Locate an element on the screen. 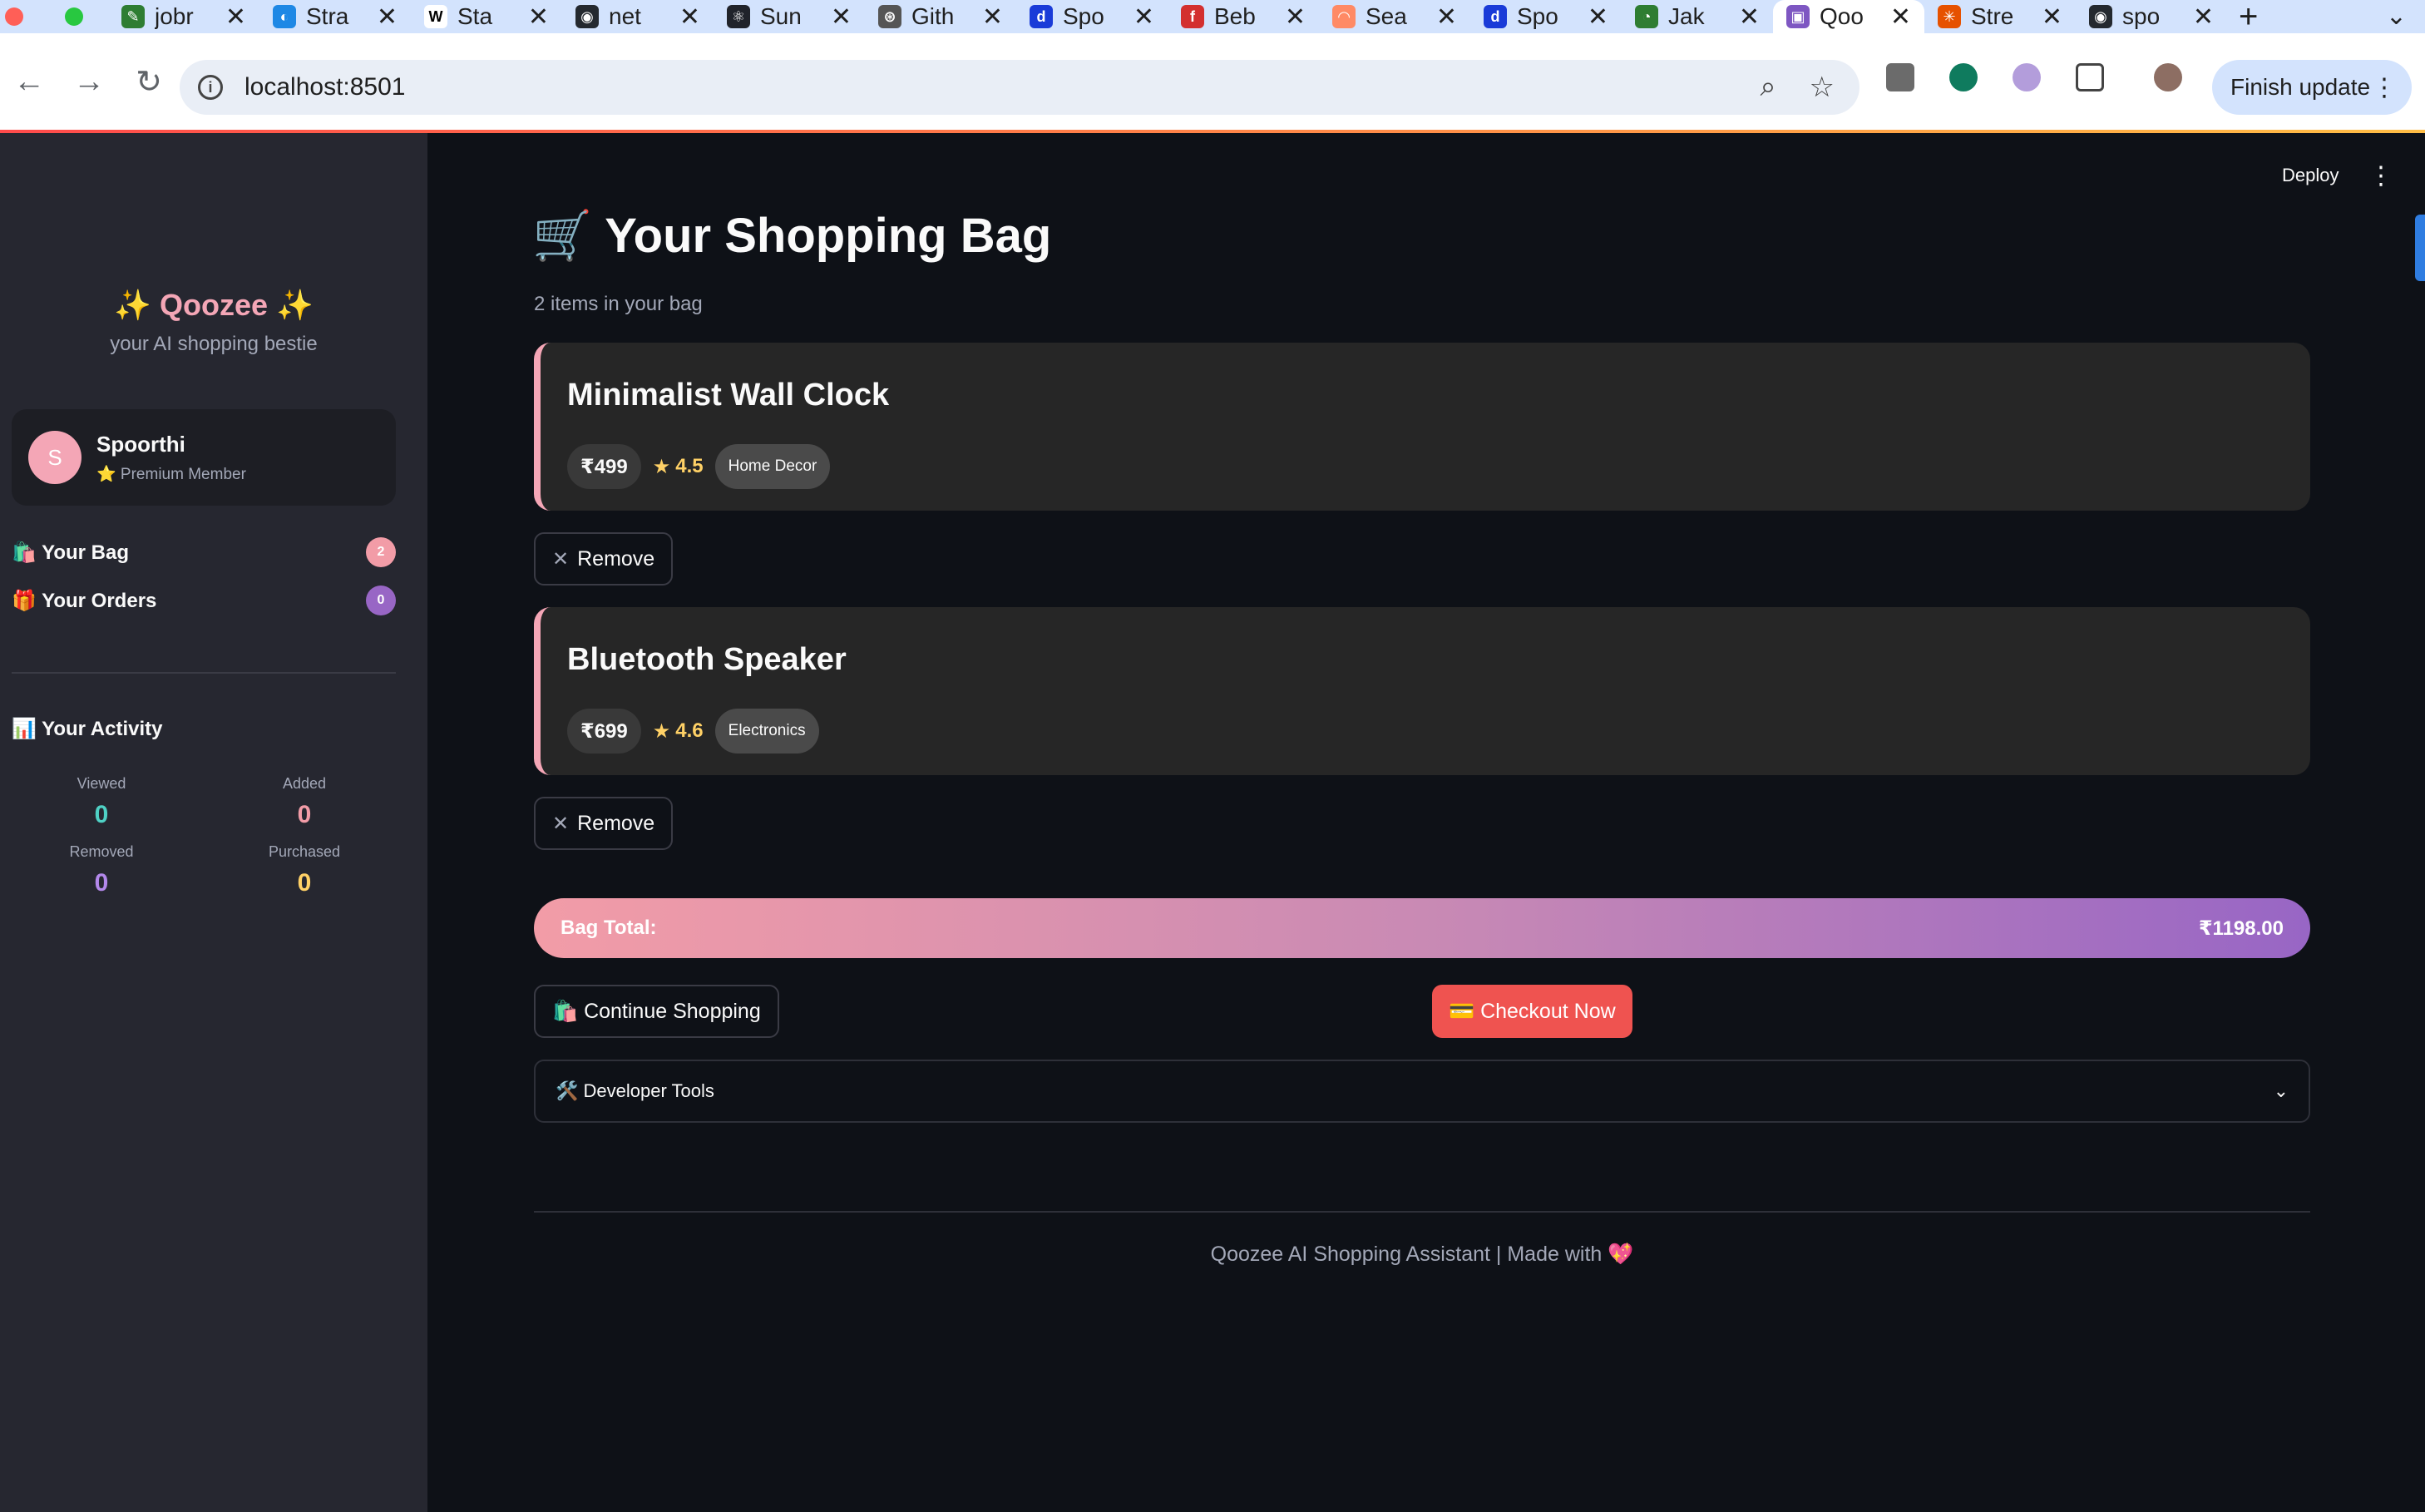 This screenshot has height=1512, width=2425. new-tab-icon: + is located at coordinates (2248, 18).